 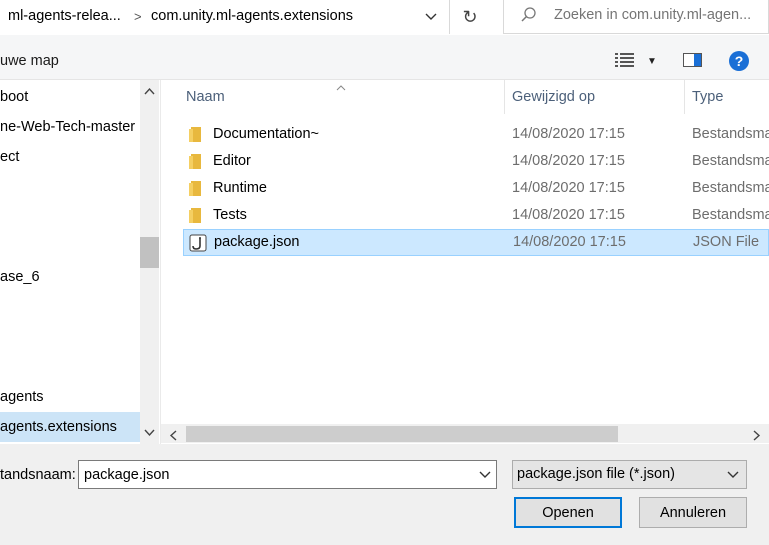 What do you see at coordinates (707, 97) in the screenshot?
I see `column-header-type: Type` at bounding box center [707, 97].